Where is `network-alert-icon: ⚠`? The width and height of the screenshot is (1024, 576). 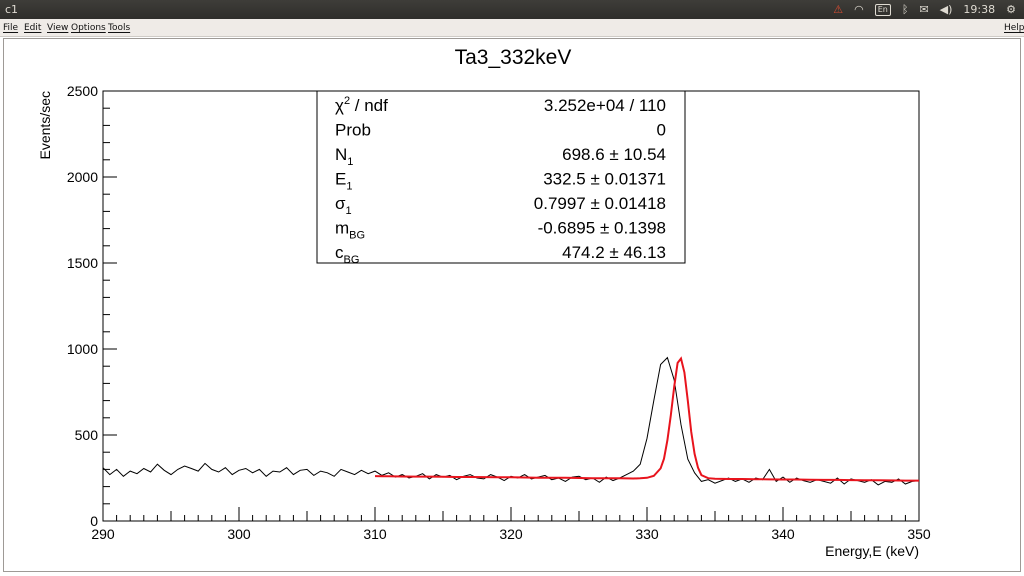
network-alert-icon: ⚠ is located at coordinates (838, 9).